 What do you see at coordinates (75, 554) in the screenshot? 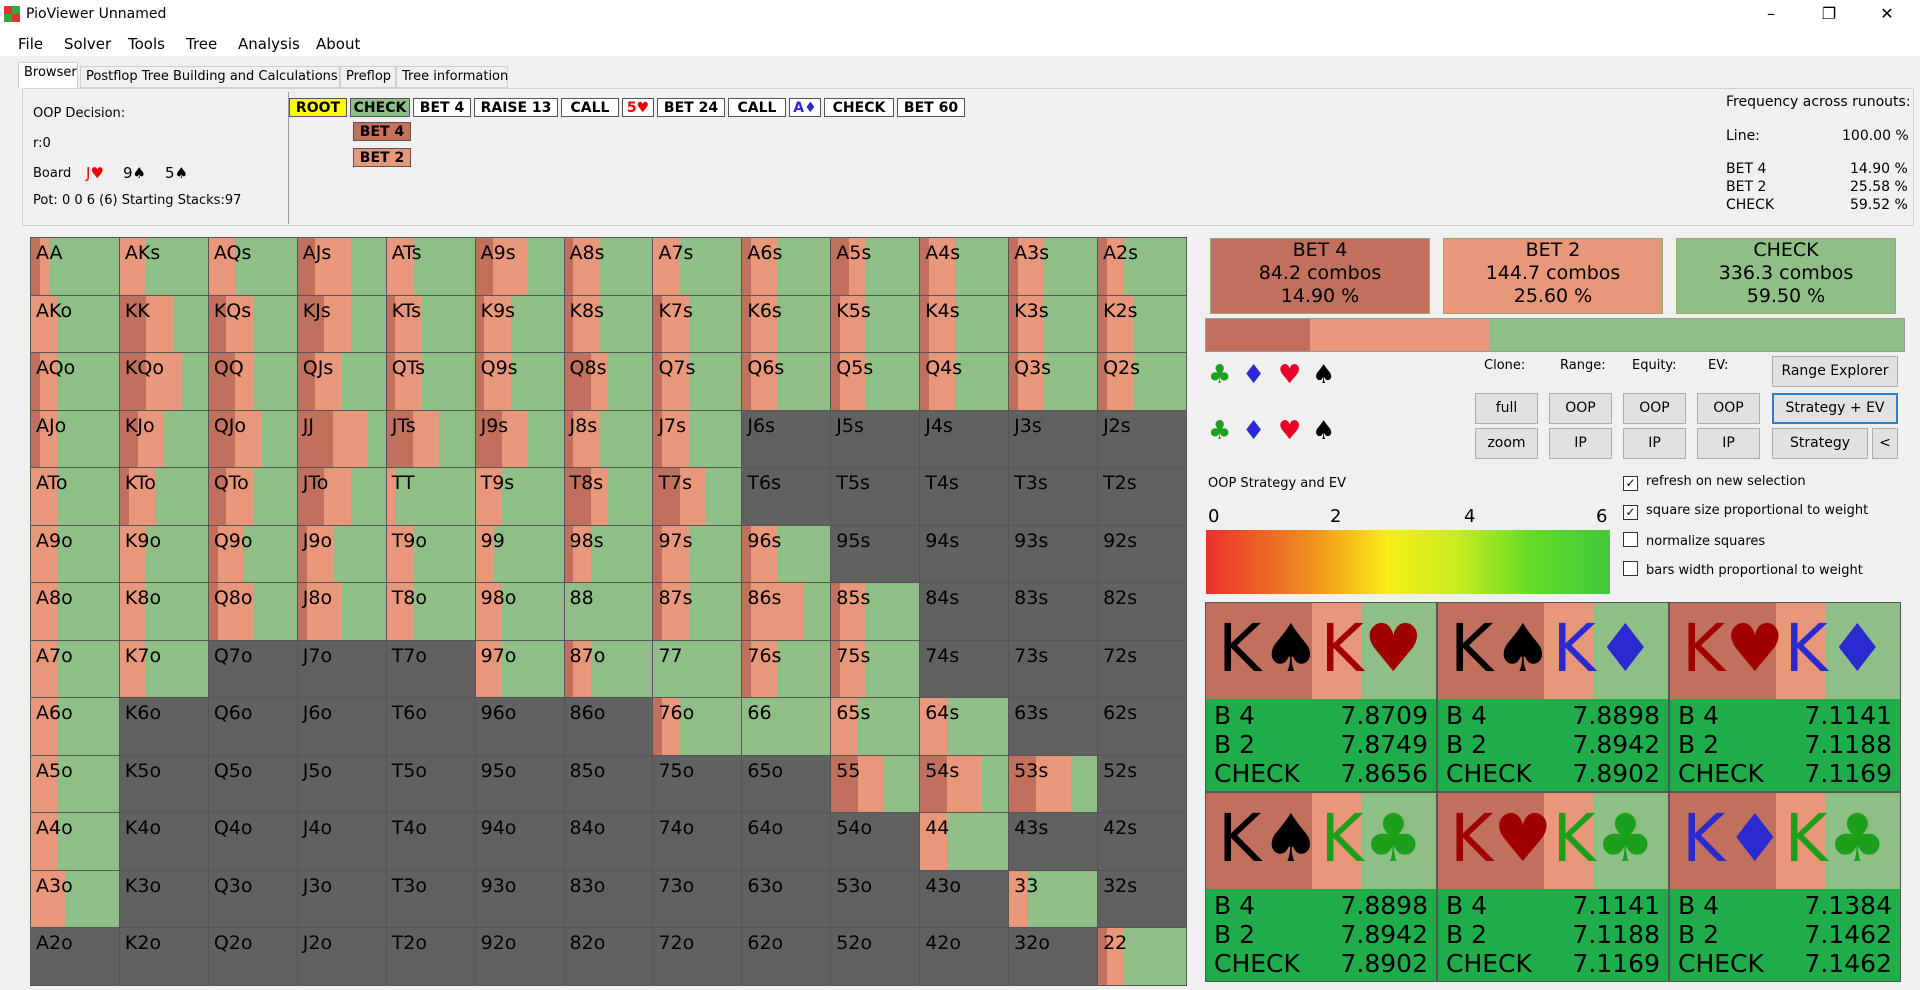
I see `hand-cell: A9o` at bounding box center [75, 554].